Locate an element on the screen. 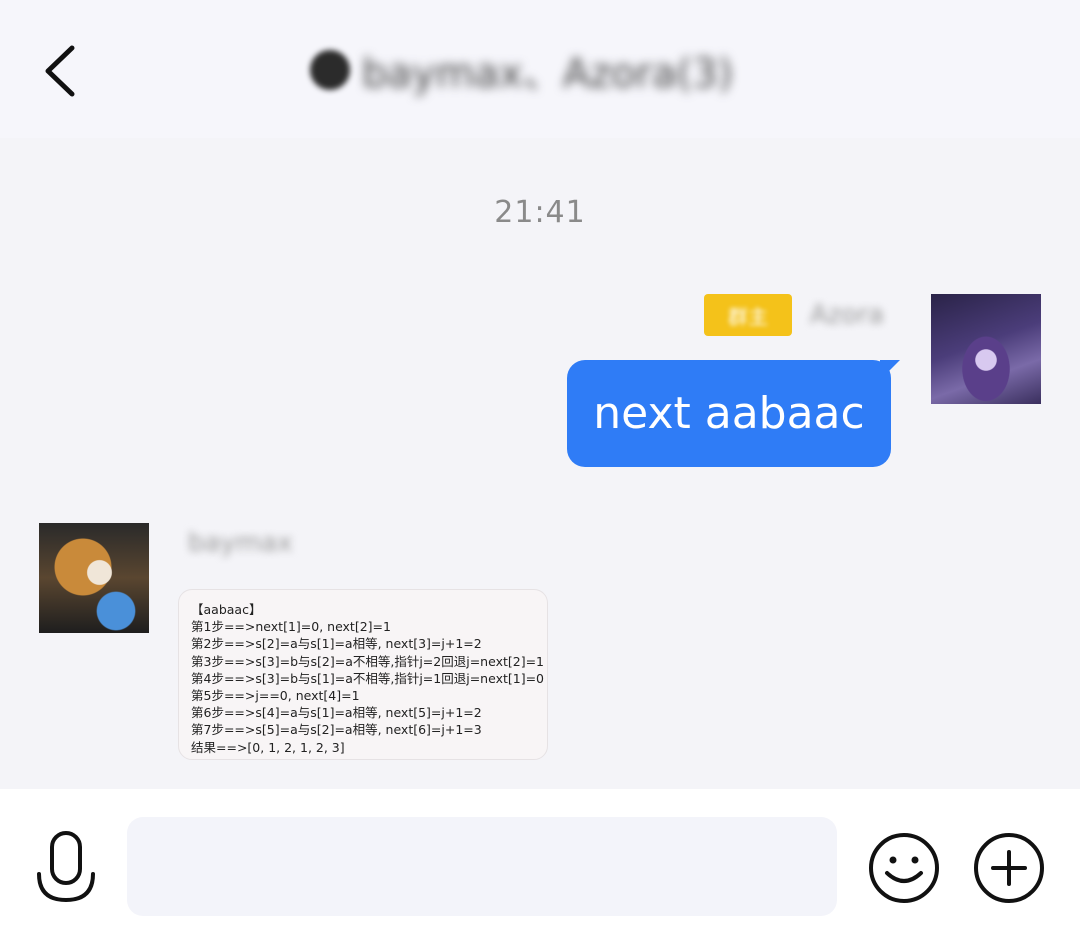 The height and width of the screenshot is (944, 1080). emoji-button is located at coordinates (904, 868).